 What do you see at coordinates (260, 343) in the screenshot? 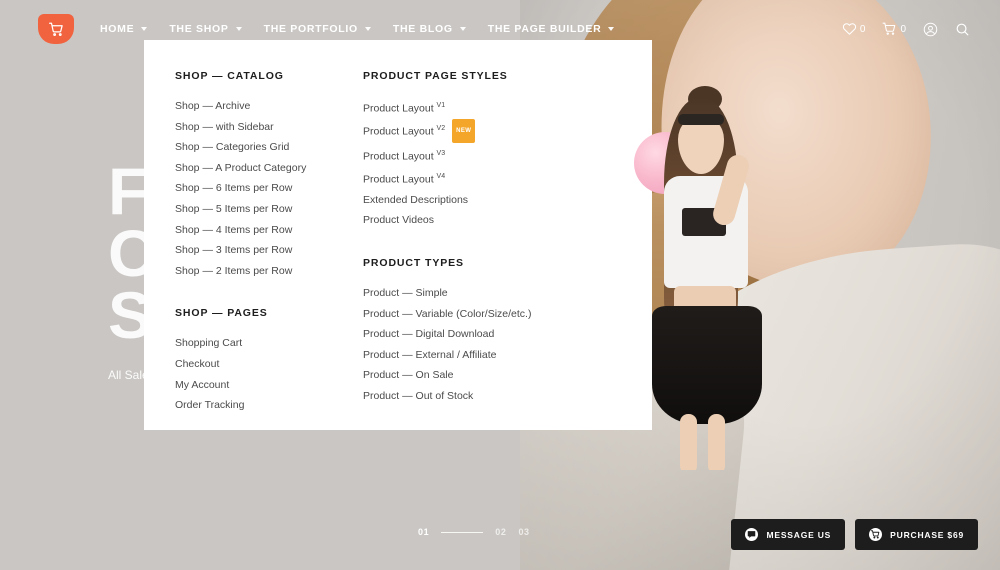
I see `mega-menu-link: Shop​ping Cart` at bounding box center [260, 343].